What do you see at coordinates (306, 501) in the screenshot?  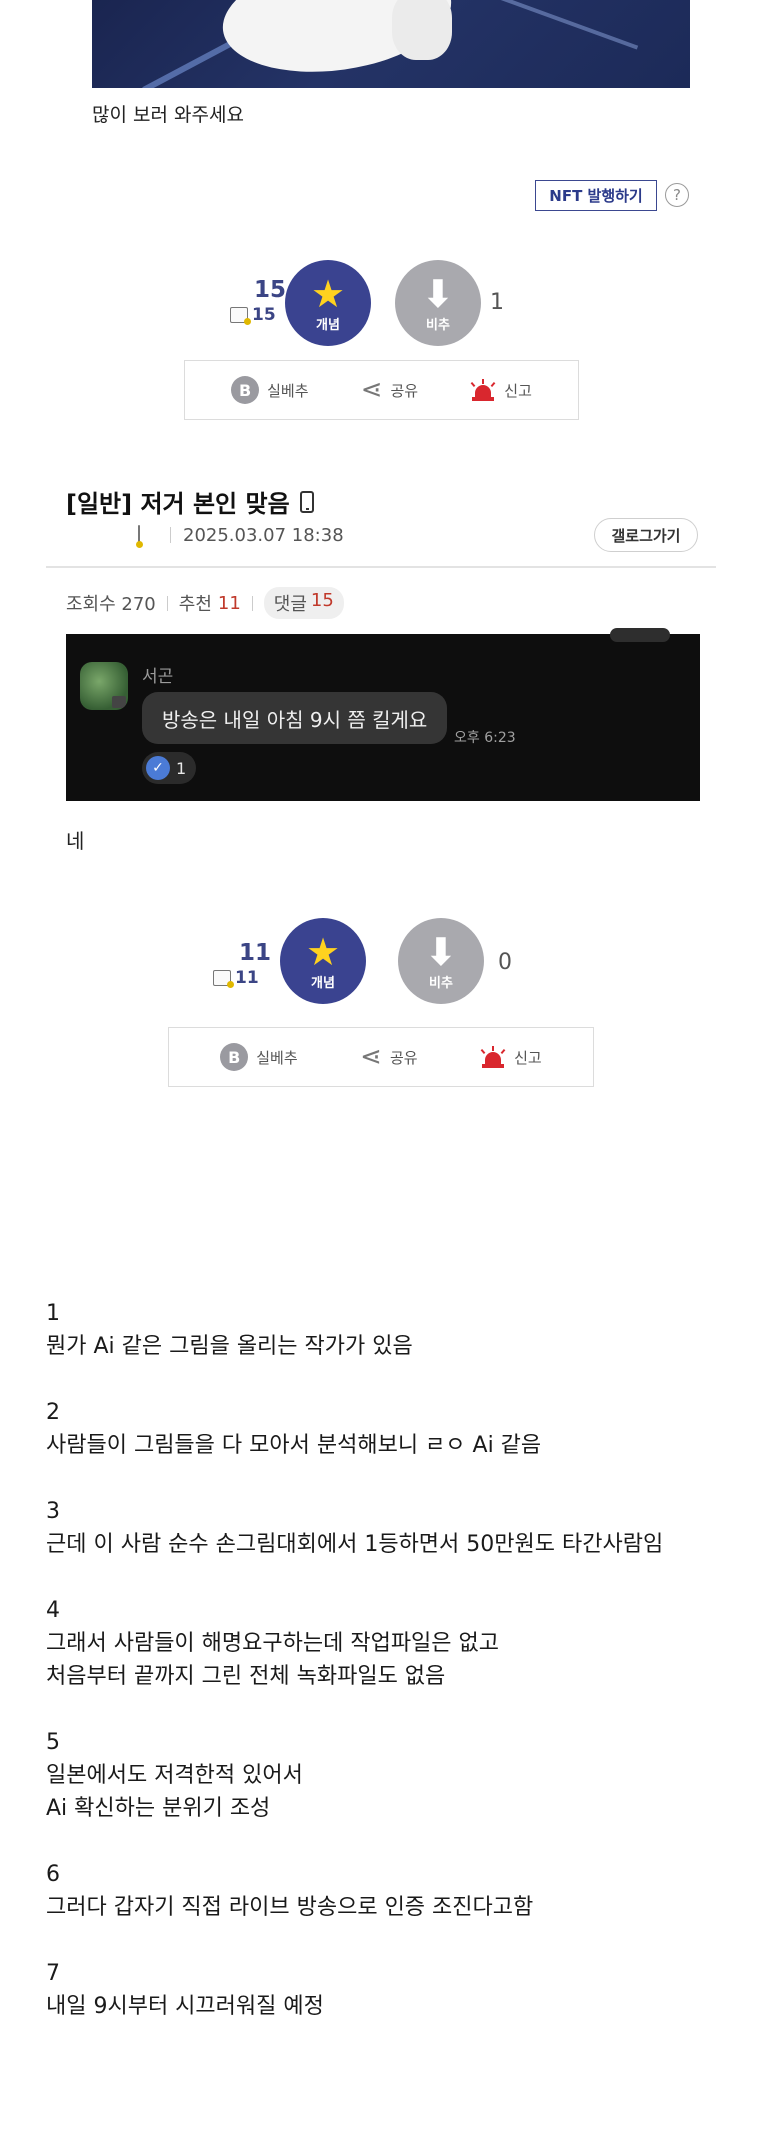 I see `mobile-icon` at bounding box center [306, 501].